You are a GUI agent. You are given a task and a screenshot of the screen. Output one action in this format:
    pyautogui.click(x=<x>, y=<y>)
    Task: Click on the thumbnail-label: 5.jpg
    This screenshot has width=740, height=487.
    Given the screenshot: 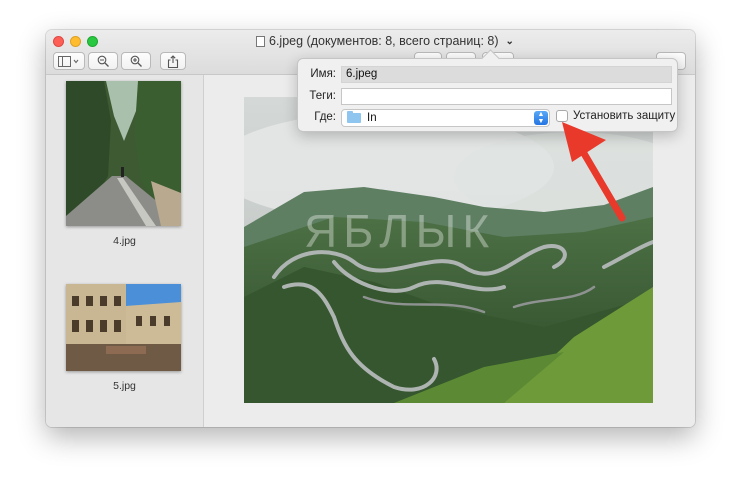 What is the action you would take?
    pyautogui.click(x=124, y=386)
    